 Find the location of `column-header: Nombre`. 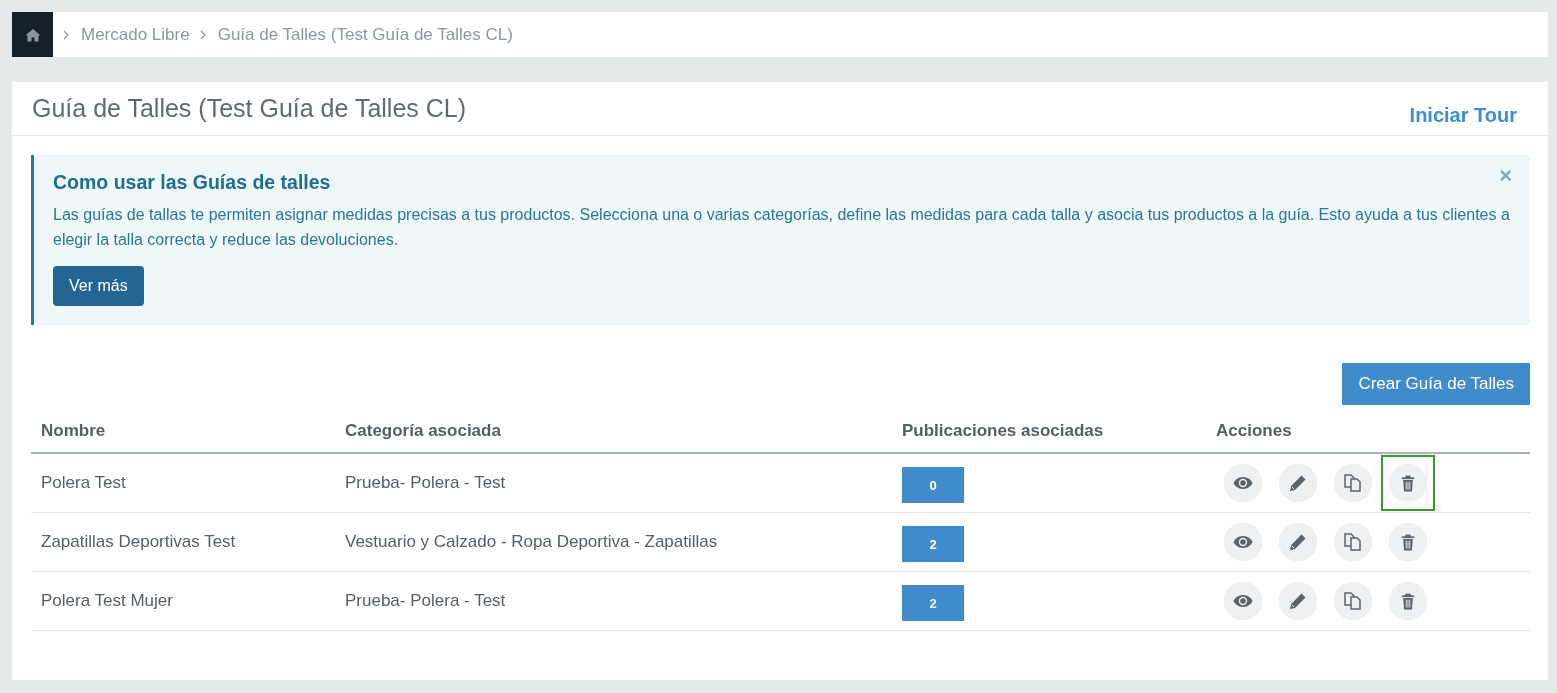

column-header: Nombre is located at coordinates (183, 431).